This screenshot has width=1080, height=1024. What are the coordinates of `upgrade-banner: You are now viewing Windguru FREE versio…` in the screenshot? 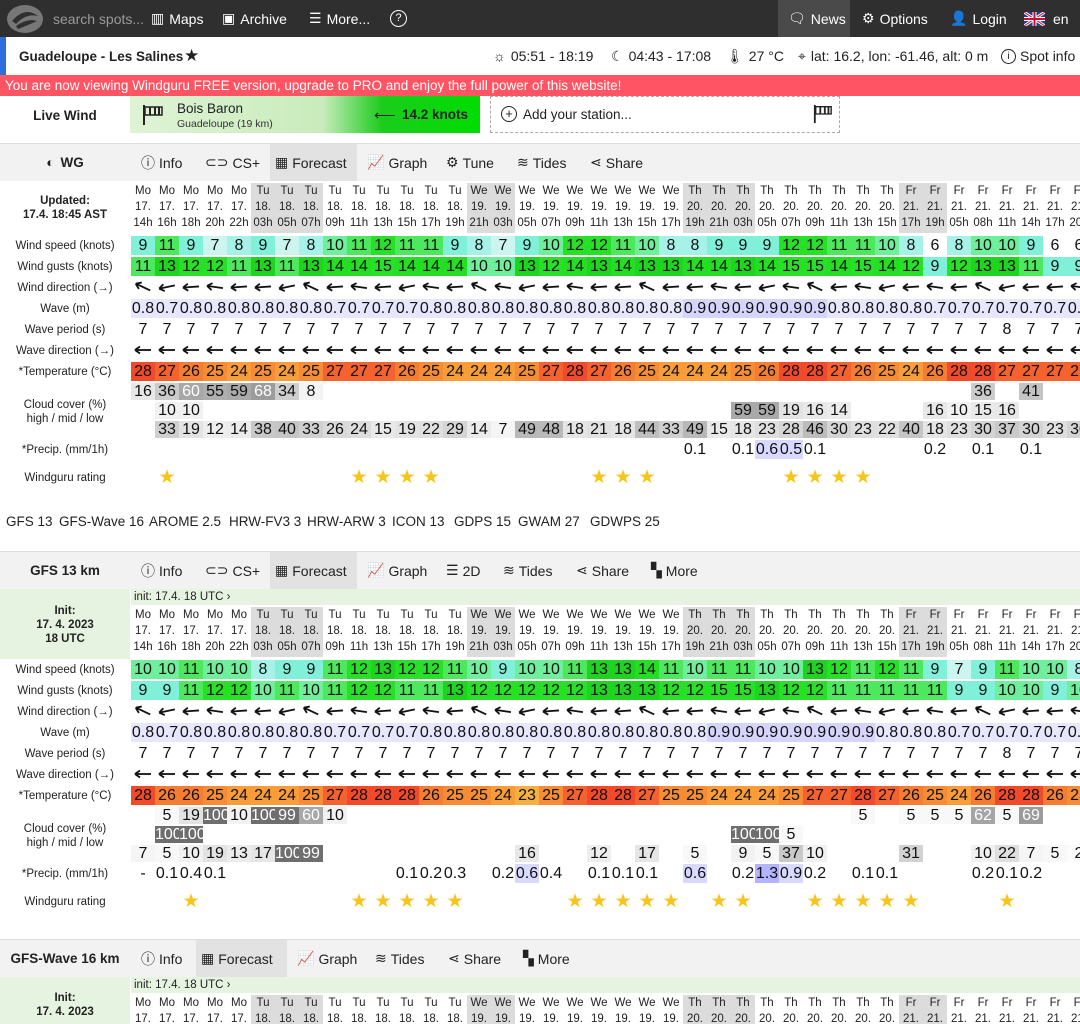 It's located at (540, 85).